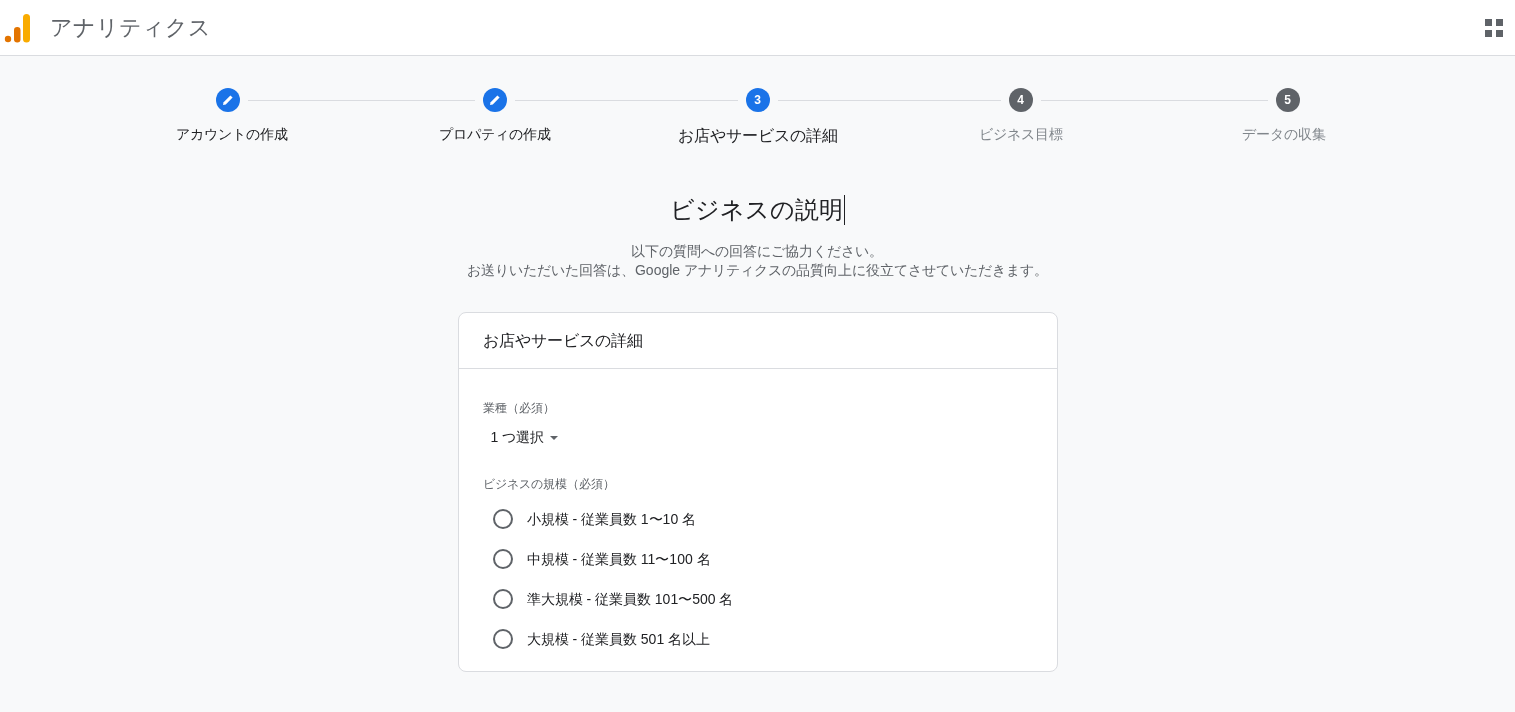 The width and height of the screenshot is (1515, 712). What do you see at coordinates (630, 599) in the screenshot?
I see `radio-label: 準大規模 - 従業員数 101〜500 名` at bounding box center [630, 599].